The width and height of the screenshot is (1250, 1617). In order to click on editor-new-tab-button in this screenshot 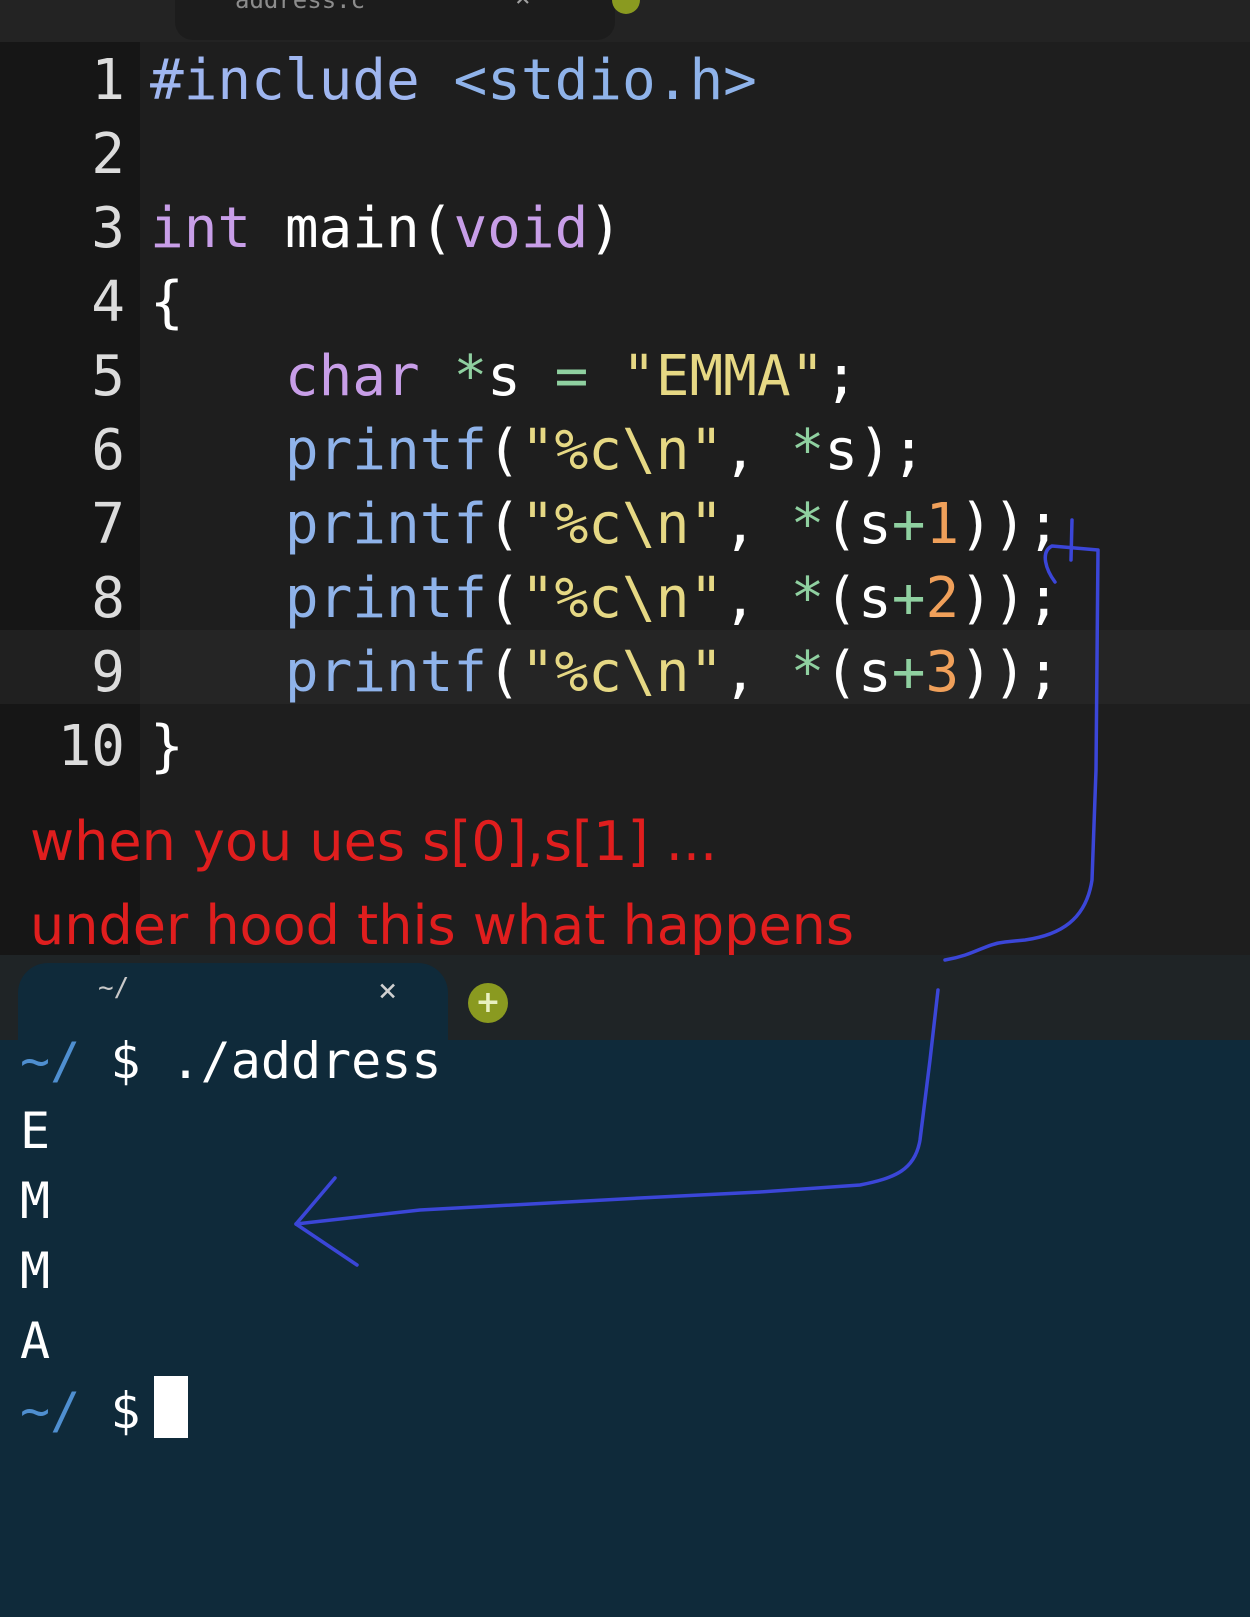, I will do `click(626, 7)`.